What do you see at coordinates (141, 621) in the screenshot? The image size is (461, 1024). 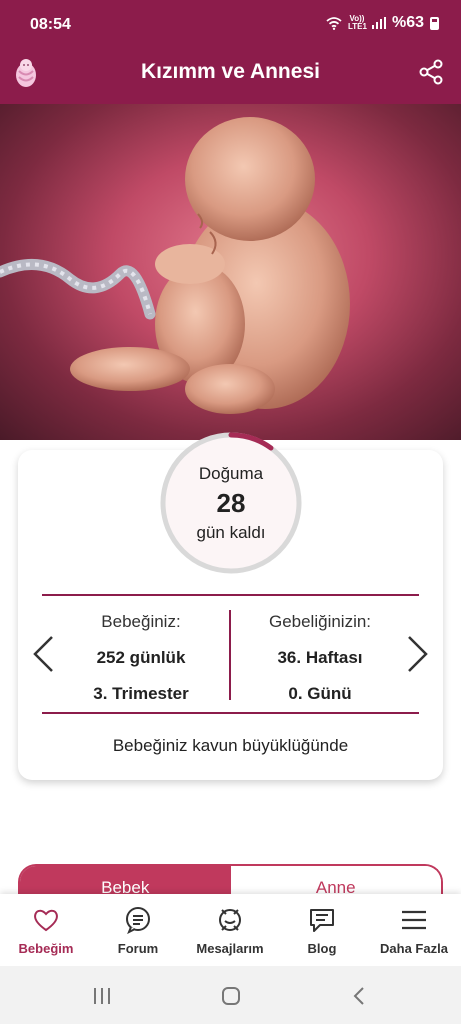 I see `baby-header: Bebeğiniz:` at bounding box center [141, 621].